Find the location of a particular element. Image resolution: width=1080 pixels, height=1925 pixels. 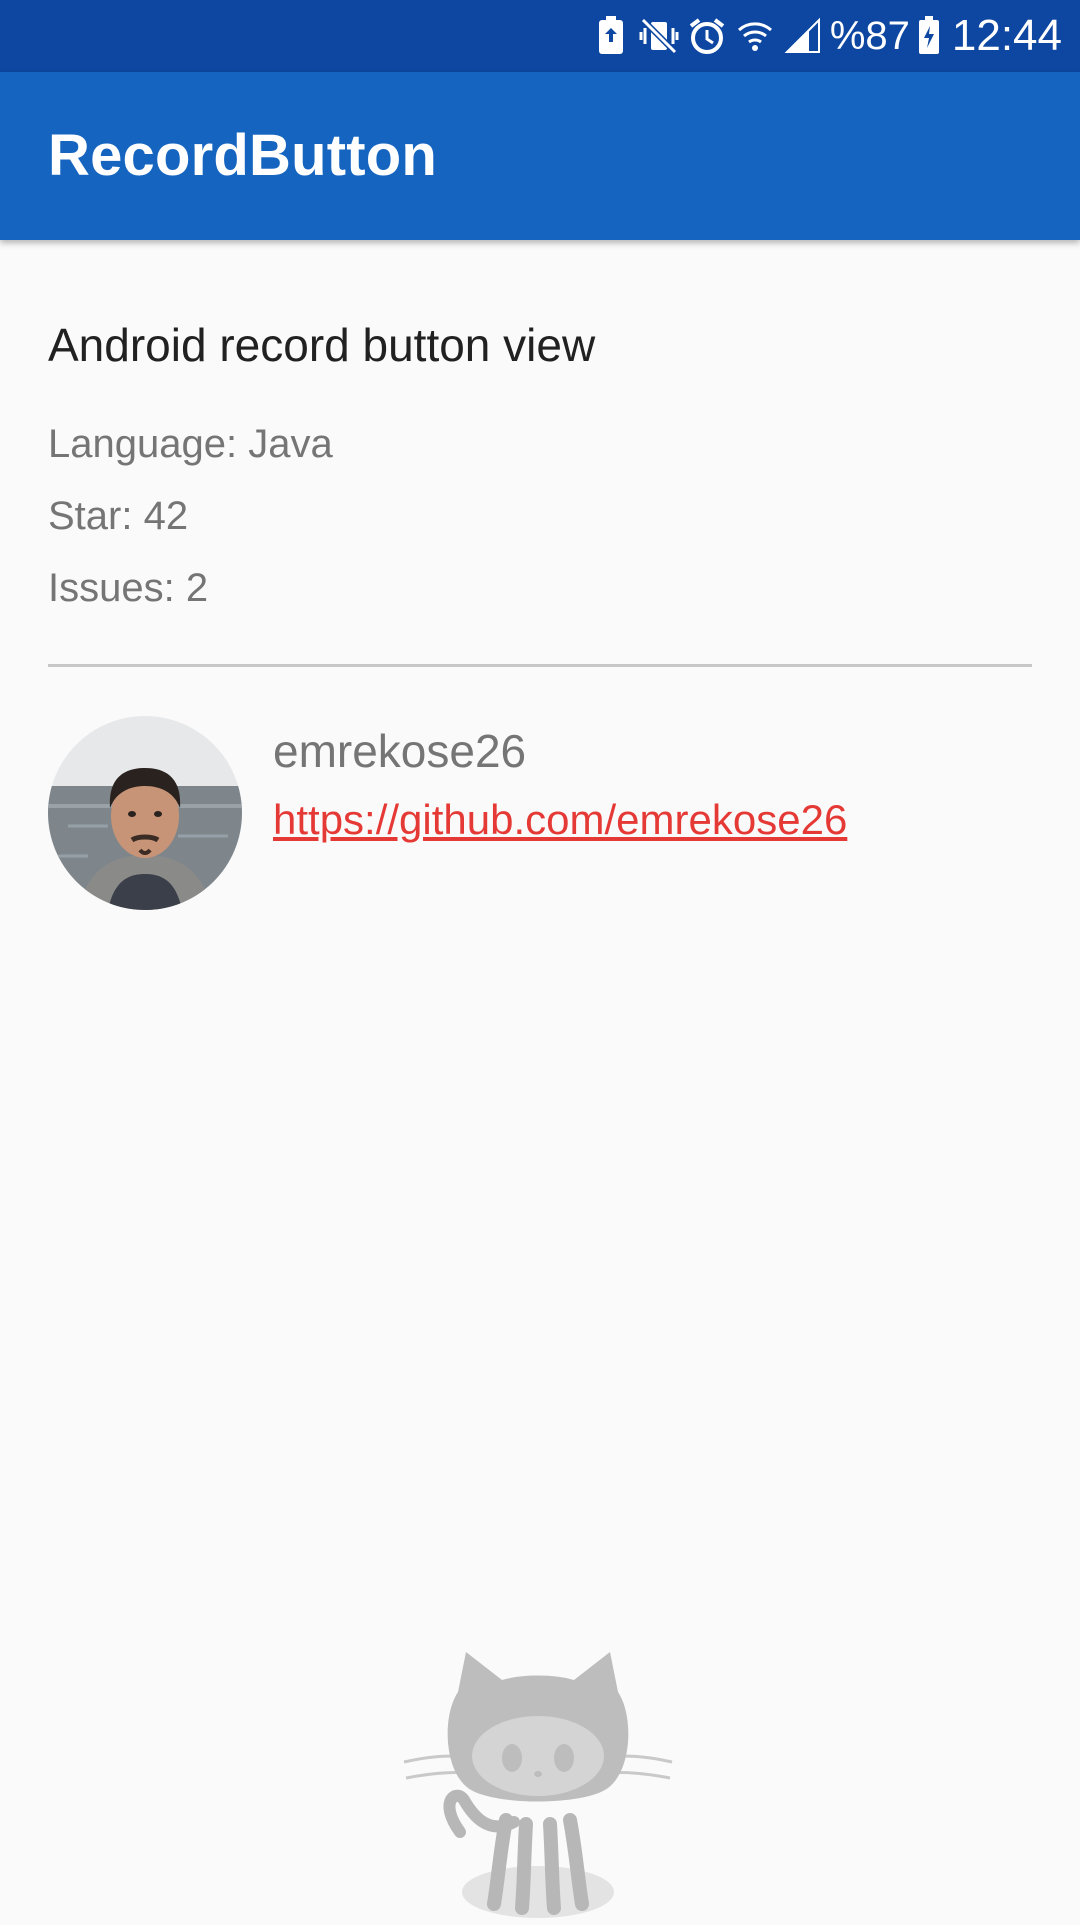

owner-name: emrekose26 is located at coordinates (400, 751).